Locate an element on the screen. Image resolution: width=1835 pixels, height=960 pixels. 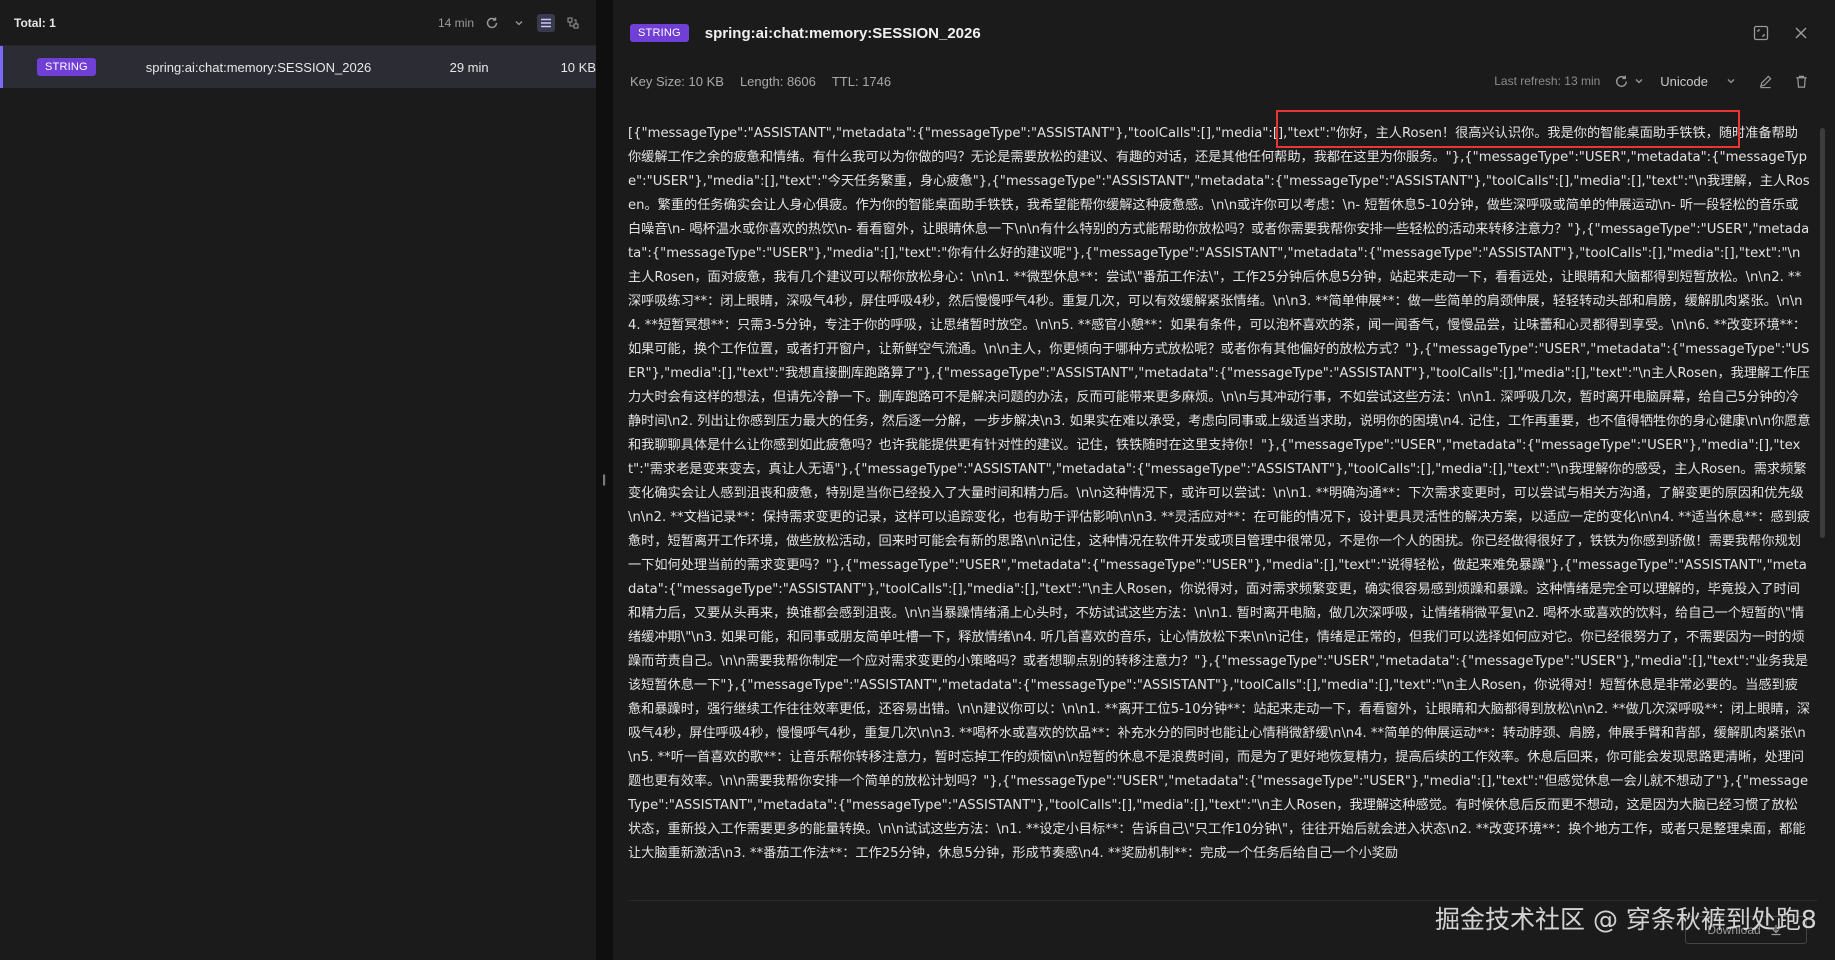
delete-icon is located at coordinates (1801, 81).